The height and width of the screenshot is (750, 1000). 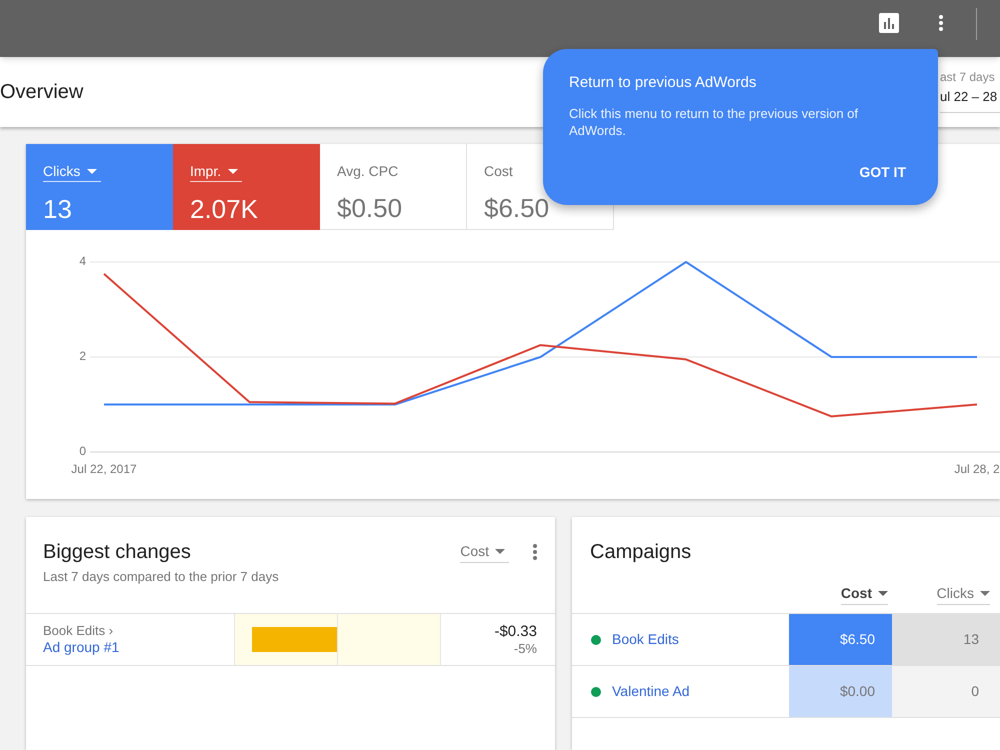 What do you see at coordinates (864, 594) in the screenshot?
I see `column-header: Cost` at bounding box center [864, 594].